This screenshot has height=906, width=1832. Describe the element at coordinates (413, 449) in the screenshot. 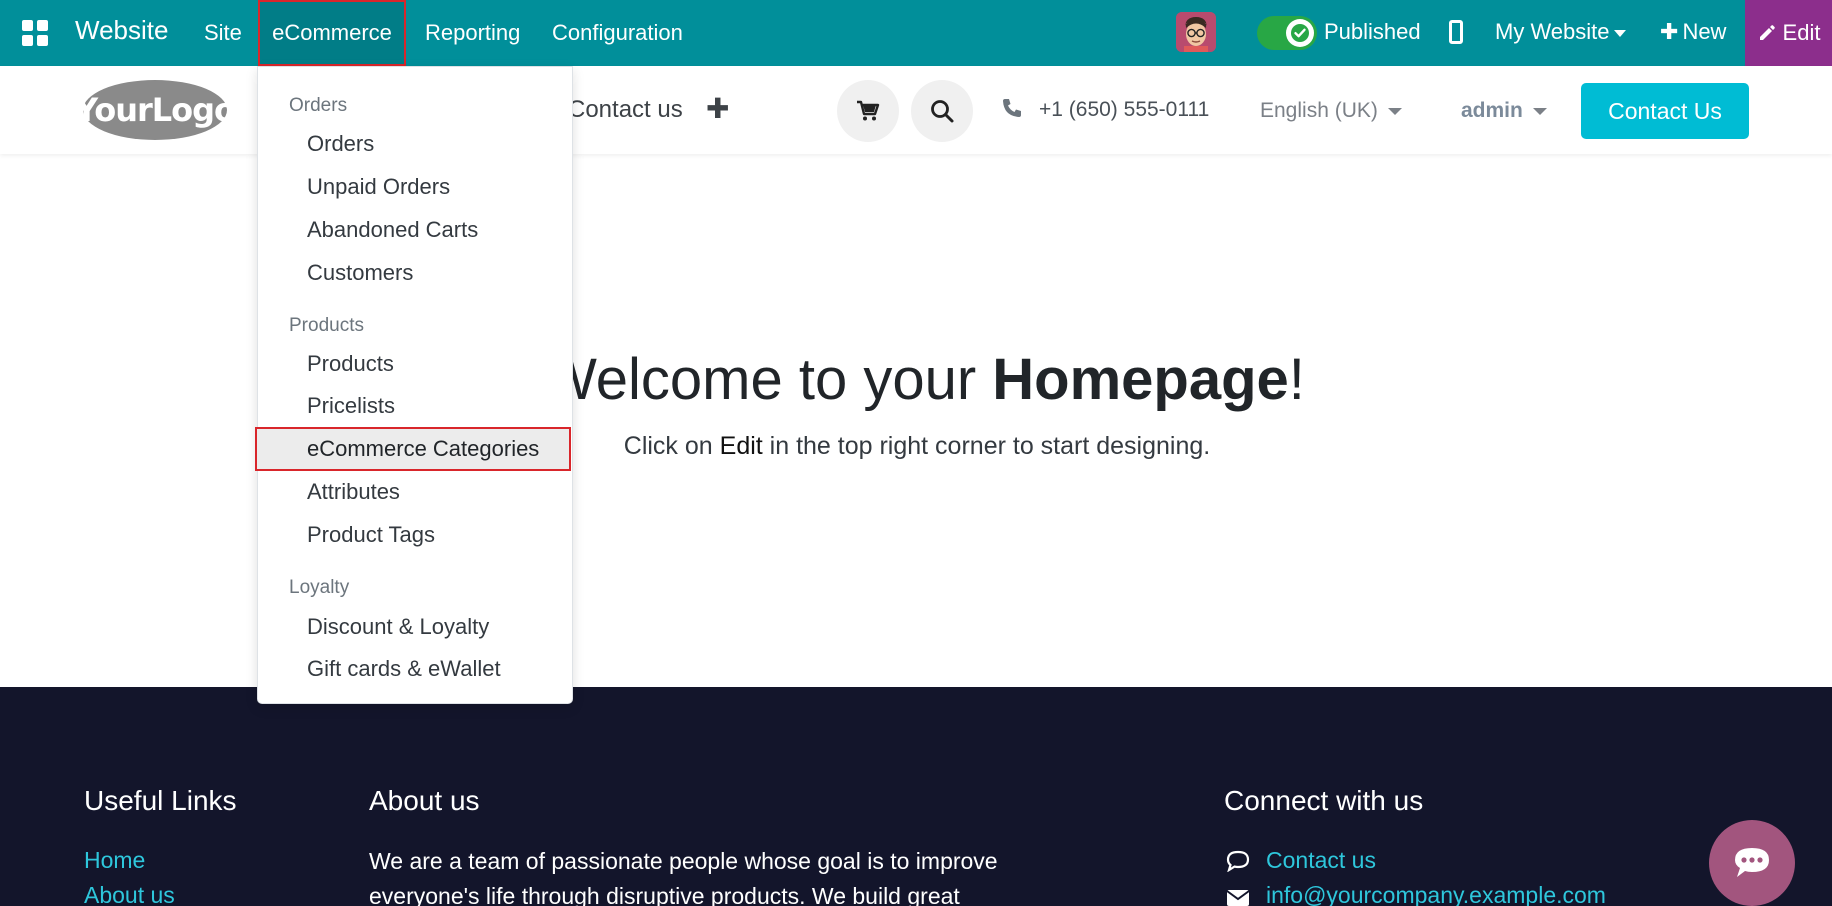

I see `menu-item-ecommerce-categories: eCommerce Categories` at that location.